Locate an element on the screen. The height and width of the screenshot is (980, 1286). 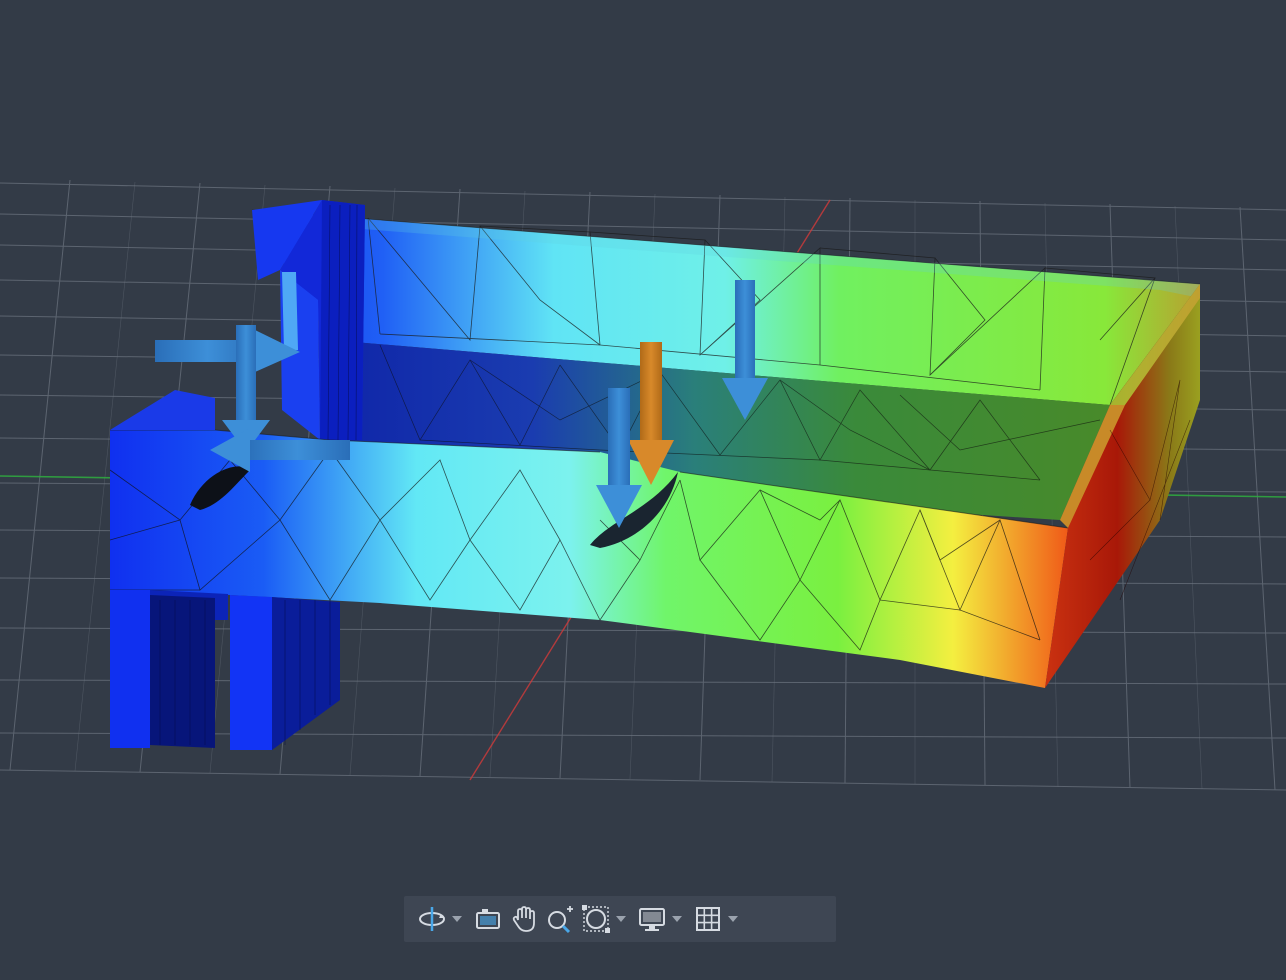
navigation-toolbar is located at coordinates (620, 919).